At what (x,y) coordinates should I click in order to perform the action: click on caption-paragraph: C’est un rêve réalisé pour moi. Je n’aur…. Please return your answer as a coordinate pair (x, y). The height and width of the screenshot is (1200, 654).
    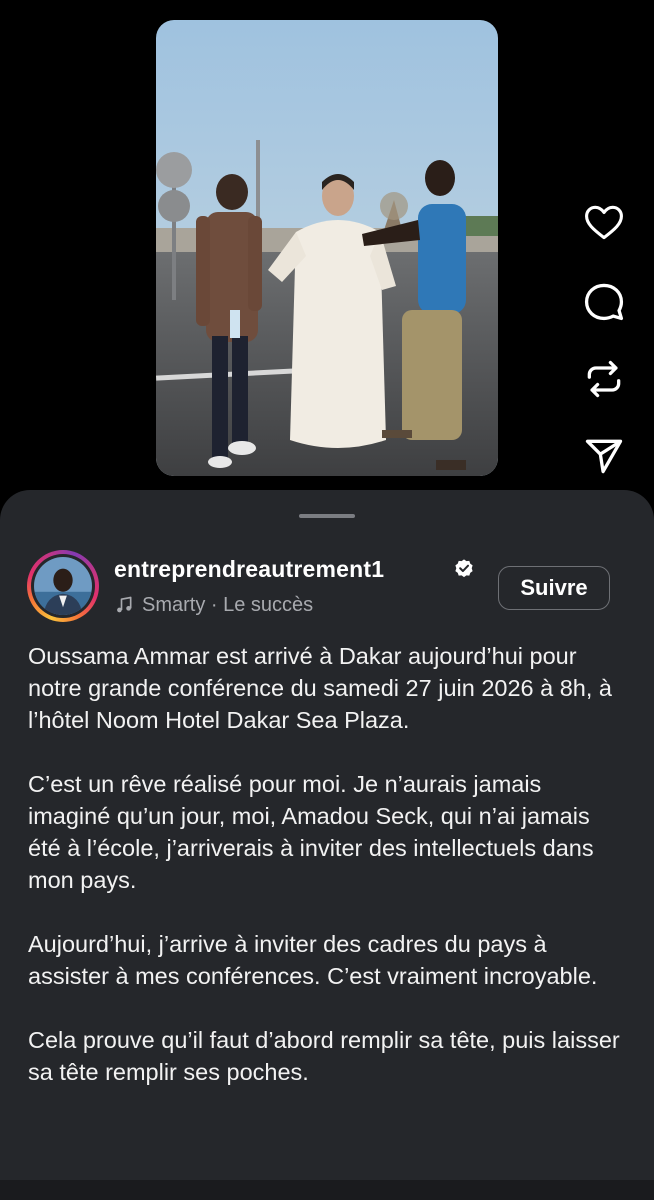
    Looking at the image, I should click on (311, 832).